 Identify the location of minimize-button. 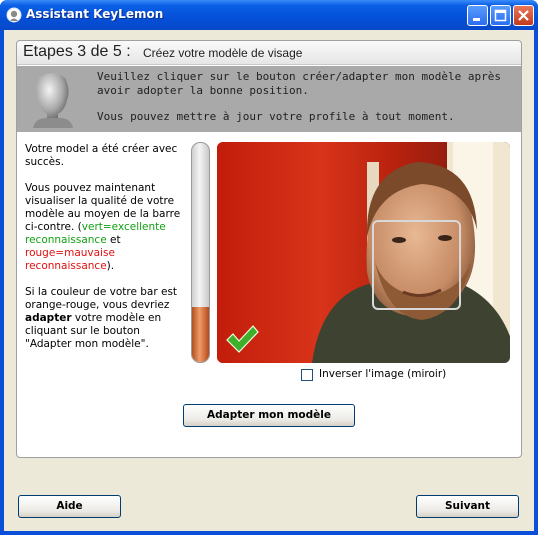
(477, 15).